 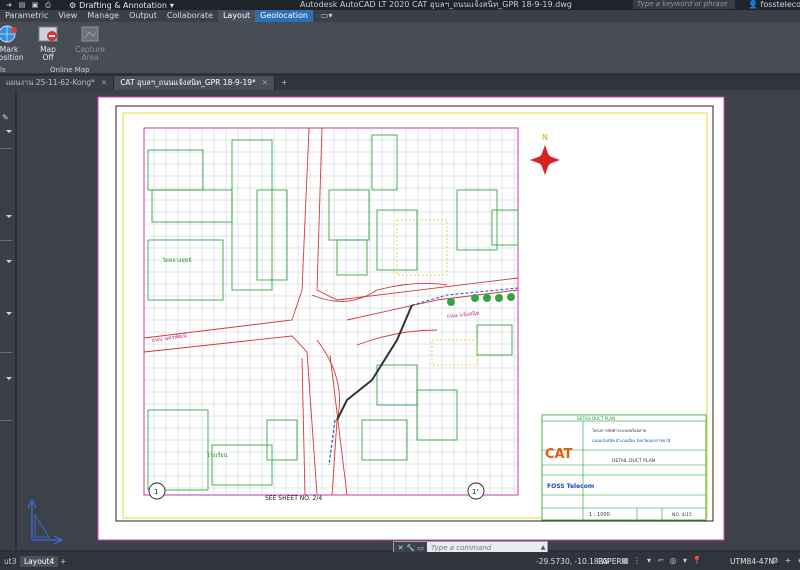 What do you see at coordinates (420, 548) in the screenshot?
I see `command-icon: ▭` at bounding box center [420, 548].